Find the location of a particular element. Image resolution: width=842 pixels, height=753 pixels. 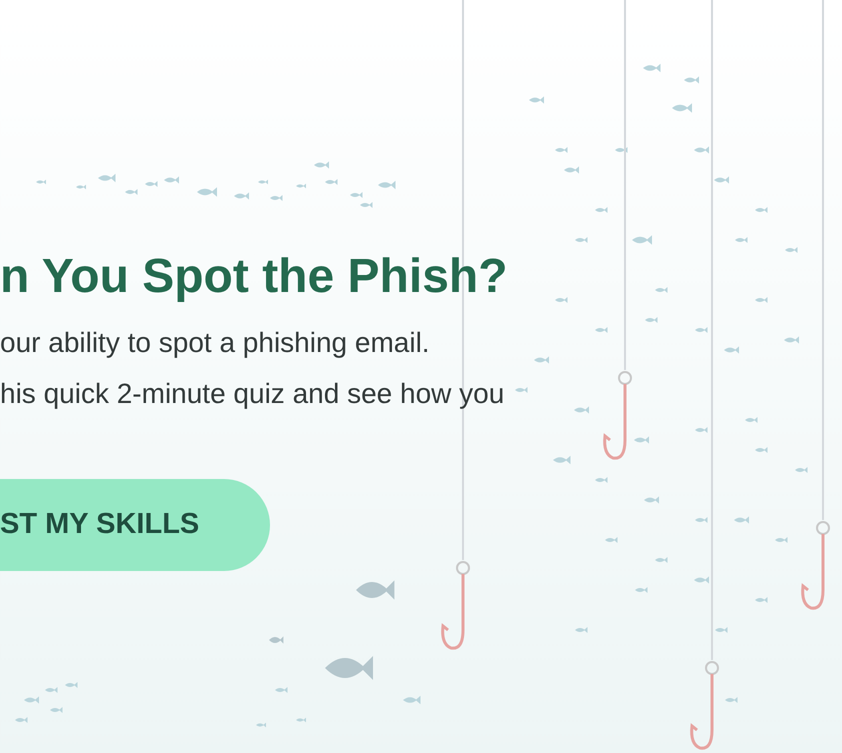

test-skills-button: ST MY SKILLS is located at coordinates (135, 525).